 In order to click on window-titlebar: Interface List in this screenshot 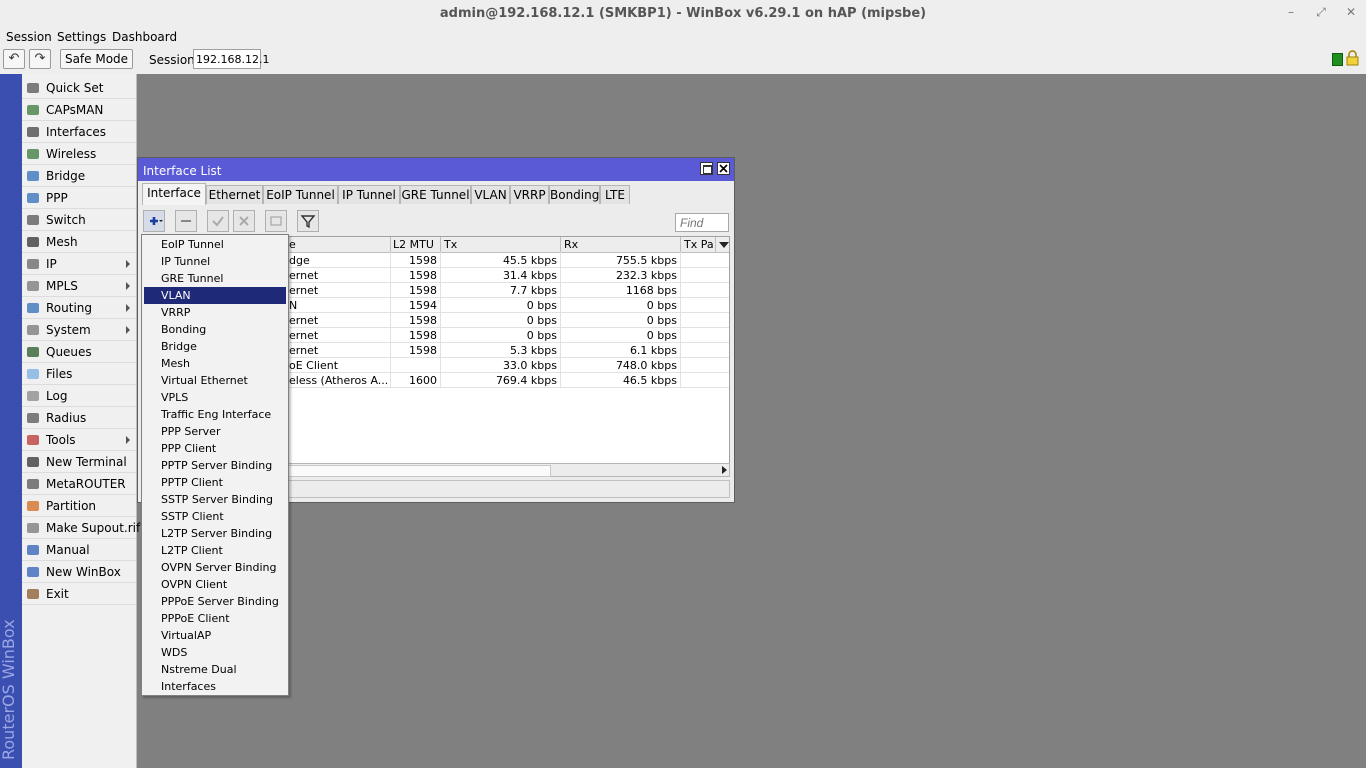, I will do `click(436, 169)`.